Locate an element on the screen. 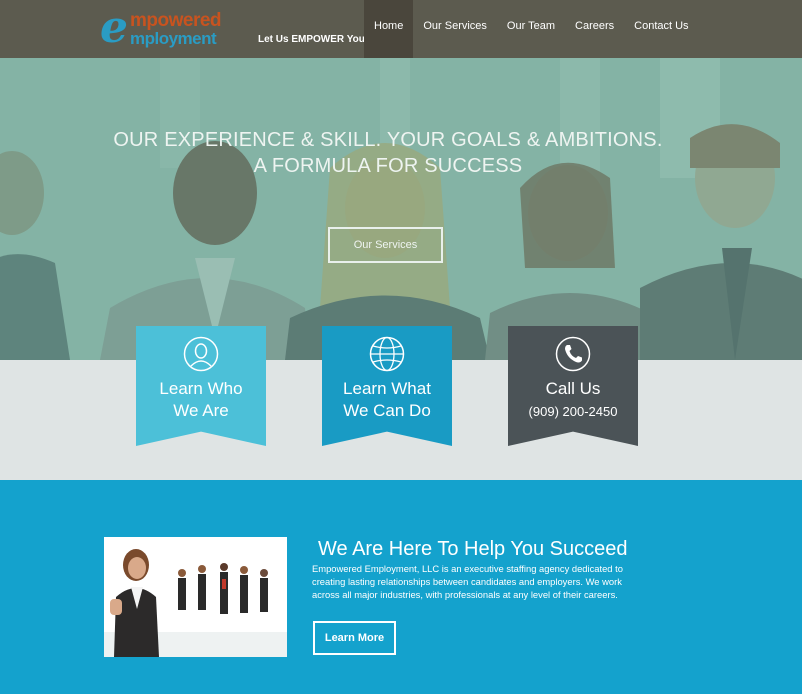  feature-title: Learn What is located at coordinates (387, 388).